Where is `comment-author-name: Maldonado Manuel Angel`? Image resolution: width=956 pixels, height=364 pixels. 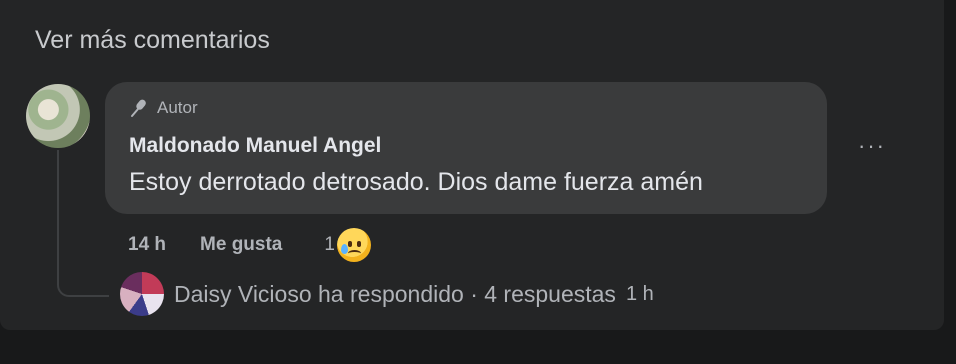 comment-author-name: Maldonado Manuel Angel is located at coordinates (255, 146).